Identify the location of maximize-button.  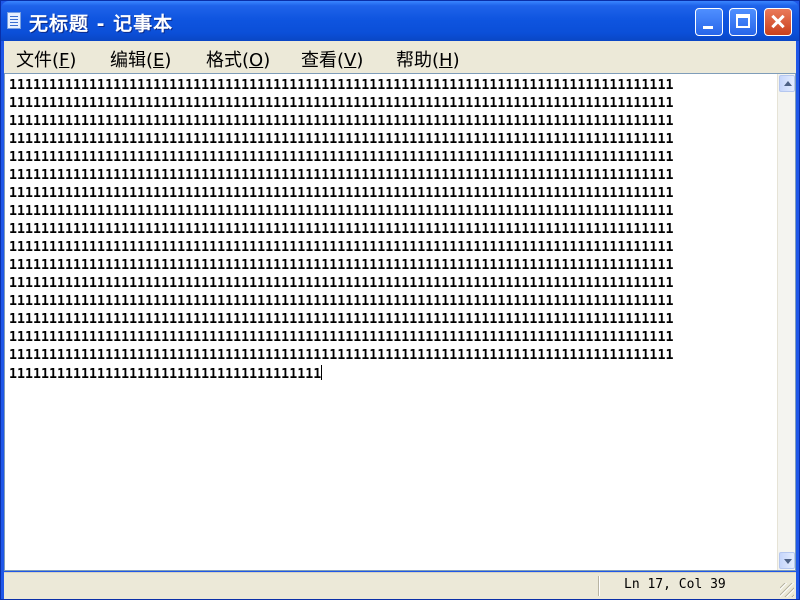
(743, 22).